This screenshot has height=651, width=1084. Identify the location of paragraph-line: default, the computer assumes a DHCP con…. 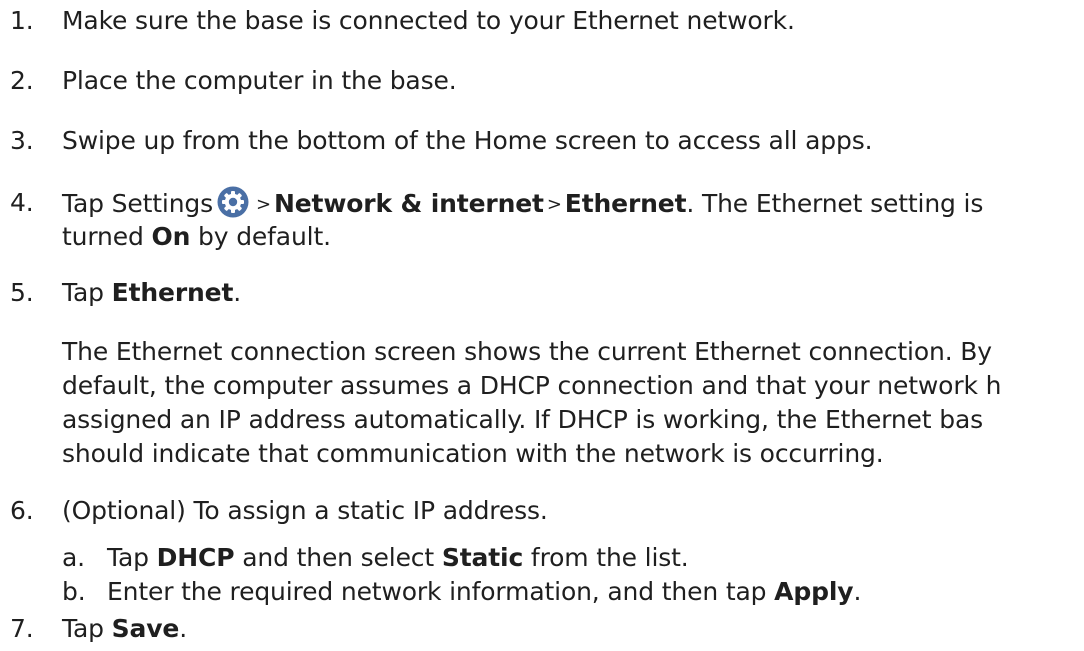
(532, 385).